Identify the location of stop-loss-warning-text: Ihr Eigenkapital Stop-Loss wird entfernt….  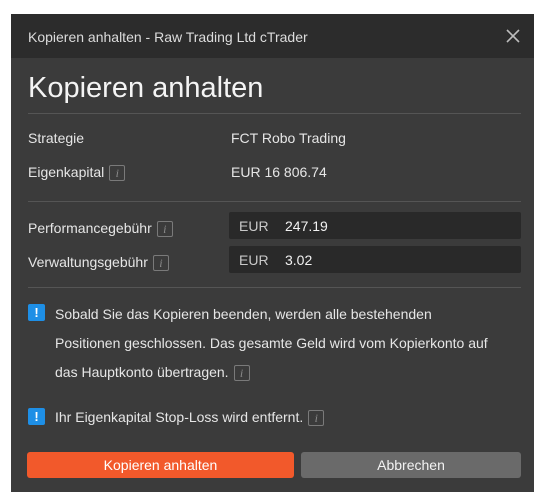
(179, 417).